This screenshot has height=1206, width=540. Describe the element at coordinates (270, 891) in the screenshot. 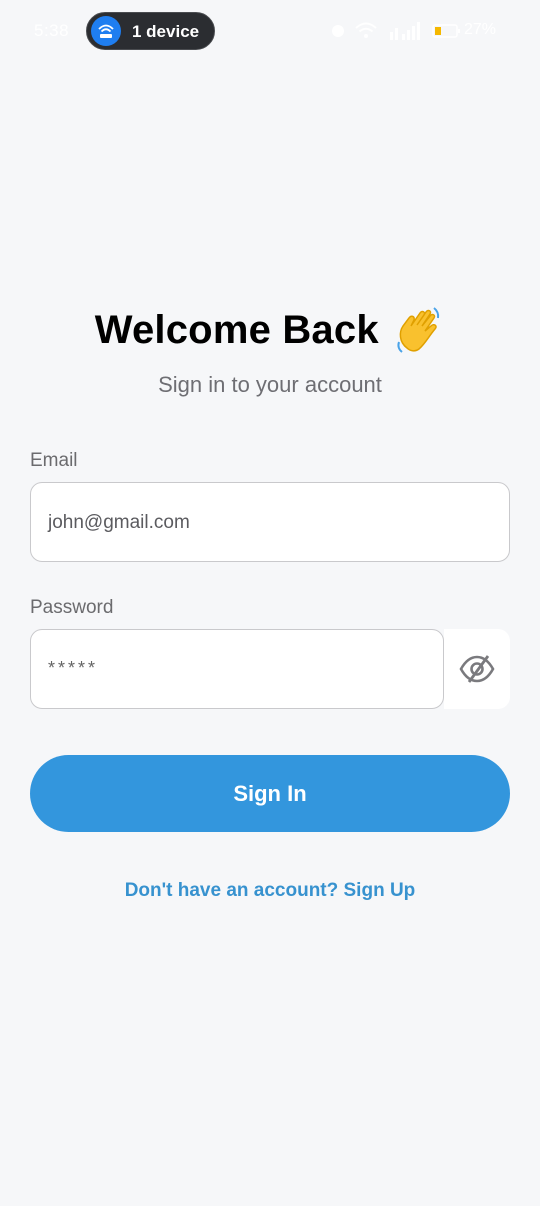

I see `sign-up-link: Don't have an account? Sign Up` at that location.